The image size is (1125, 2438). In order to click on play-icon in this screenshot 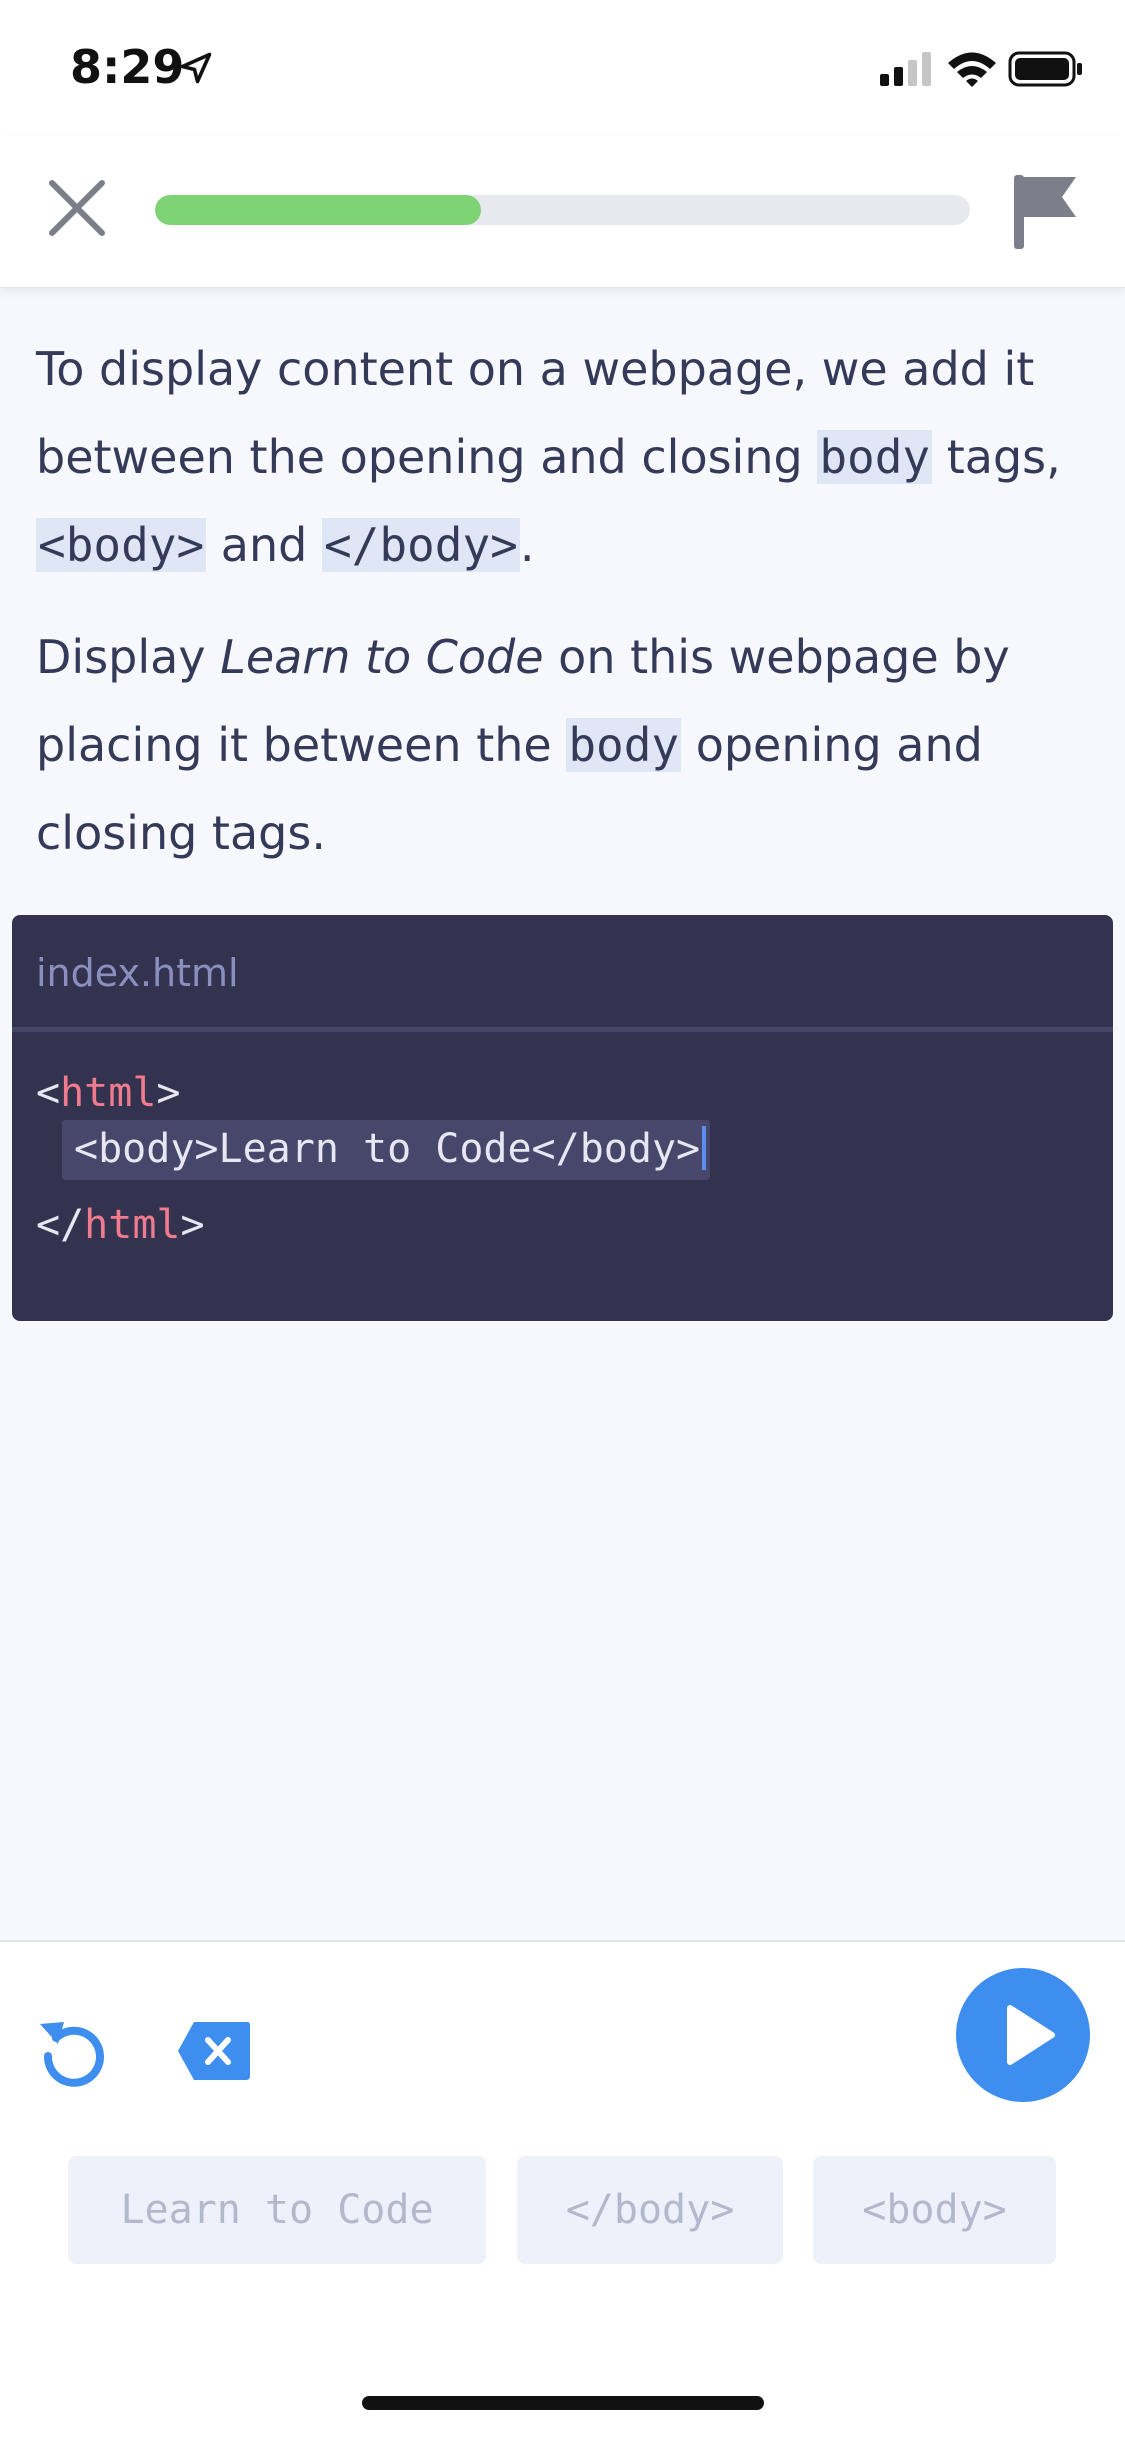, I will do `click(1031, 2035)`.